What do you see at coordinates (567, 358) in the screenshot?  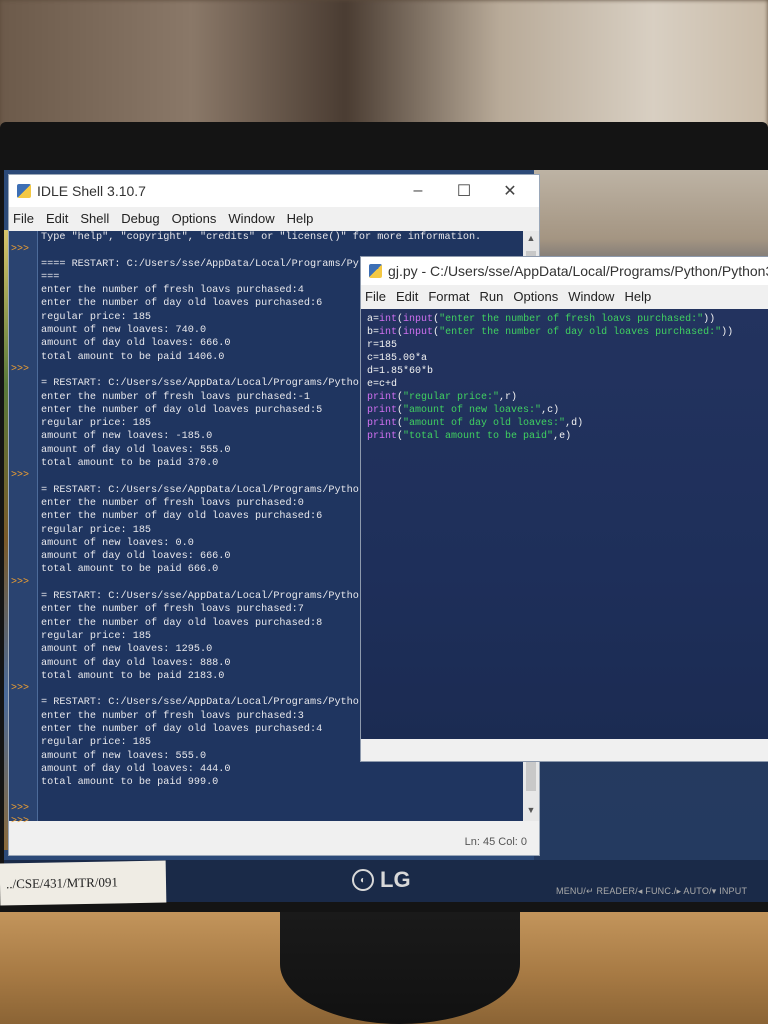 I see `code-line: c=185.00*a` at bounding box center [567, 358].